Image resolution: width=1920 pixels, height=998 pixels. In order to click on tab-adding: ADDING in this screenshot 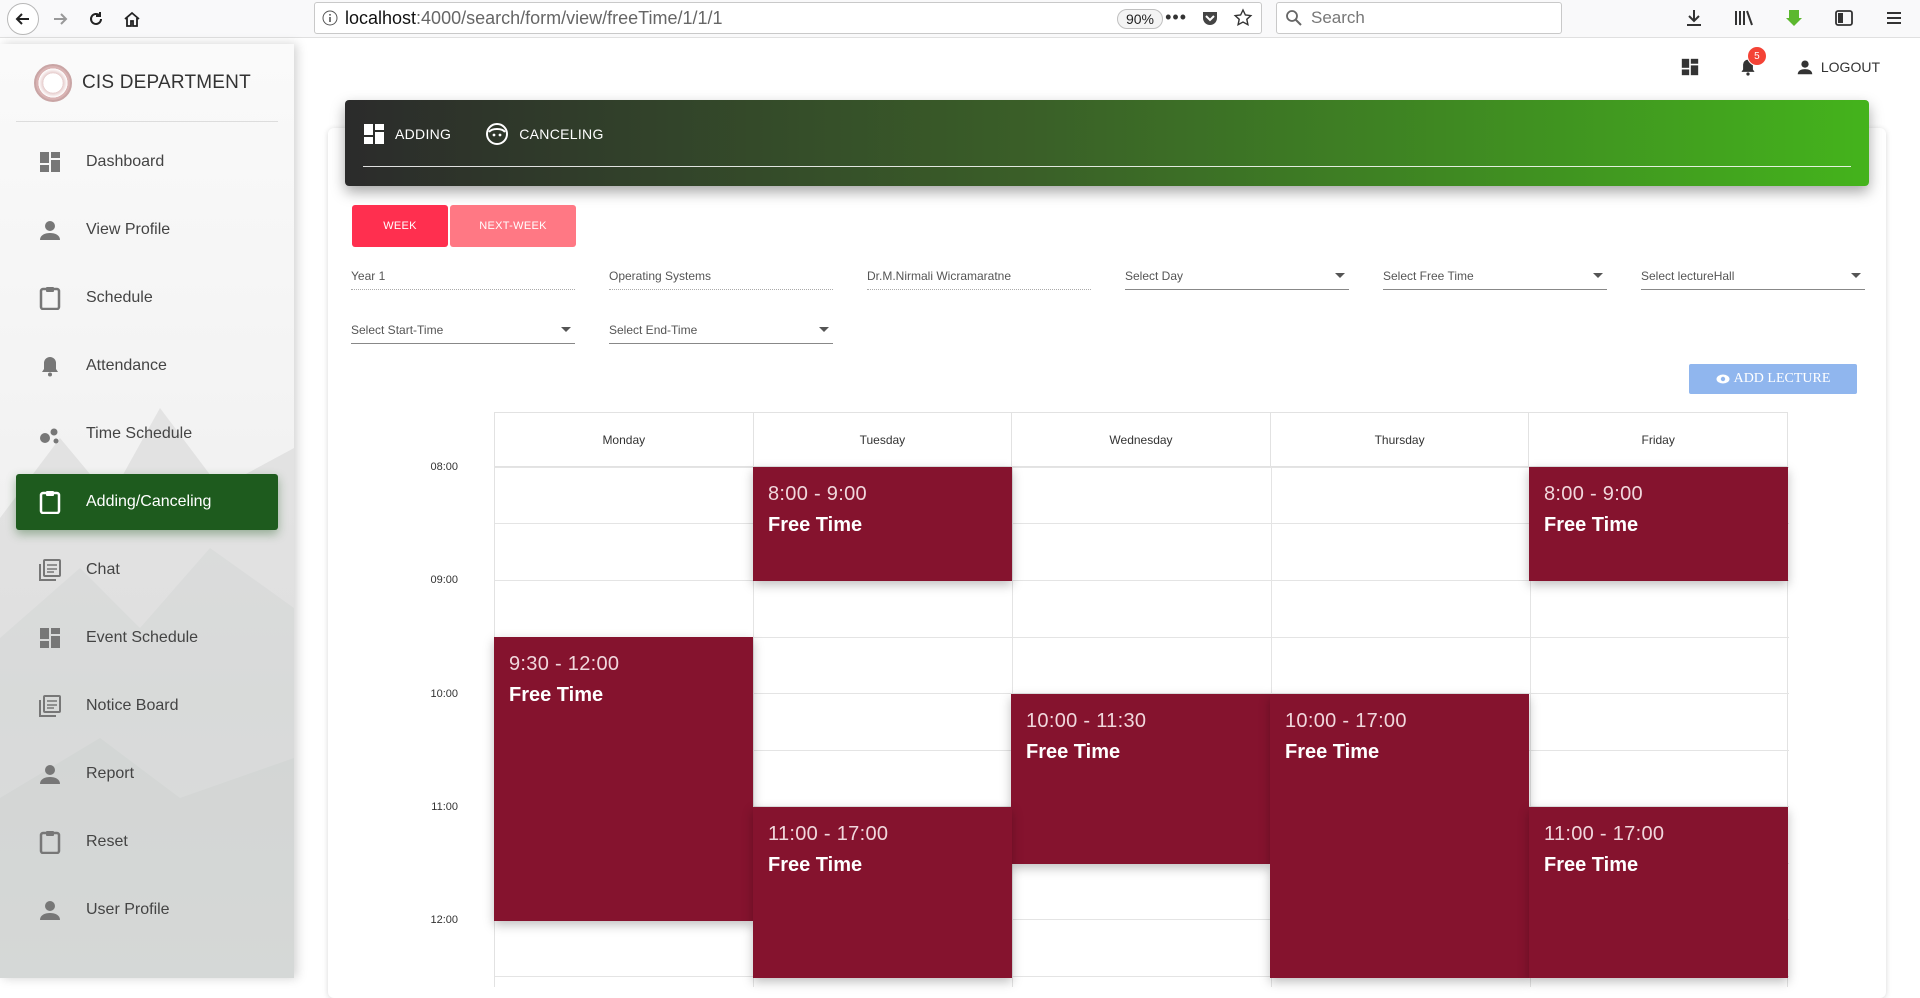, I will do `click(407, 134)`.